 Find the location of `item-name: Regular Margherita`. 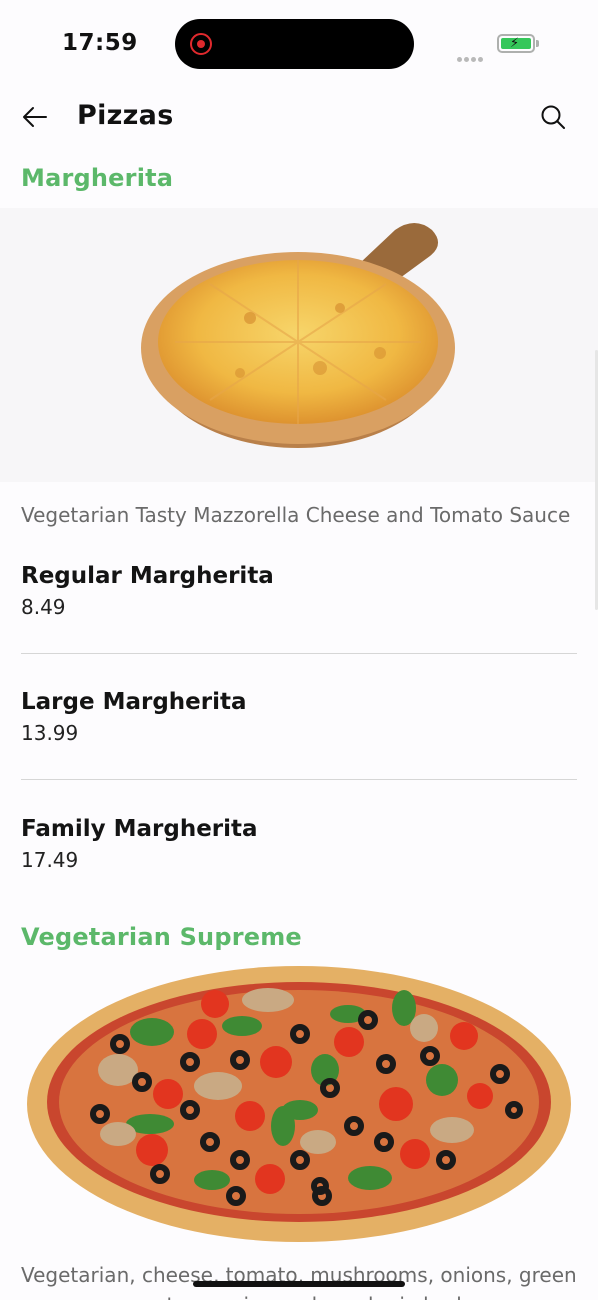

item-name: Regular Margherita is located at coordinates (147, 576).